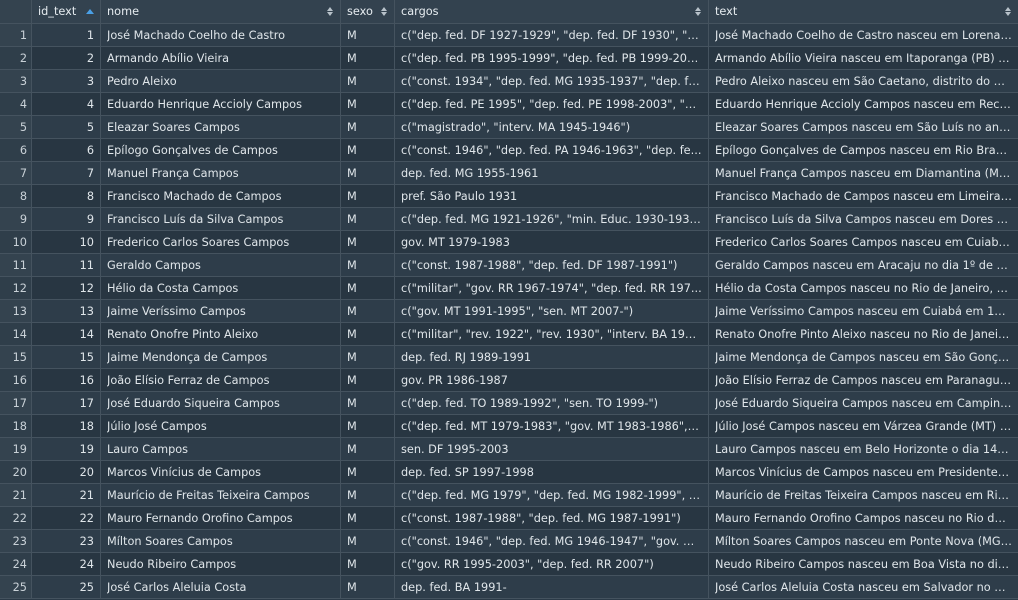 The image size is (1018, 600). I want to click on cell-cargos: dep. fed. RJ 1989-1991, so click(552, 357).